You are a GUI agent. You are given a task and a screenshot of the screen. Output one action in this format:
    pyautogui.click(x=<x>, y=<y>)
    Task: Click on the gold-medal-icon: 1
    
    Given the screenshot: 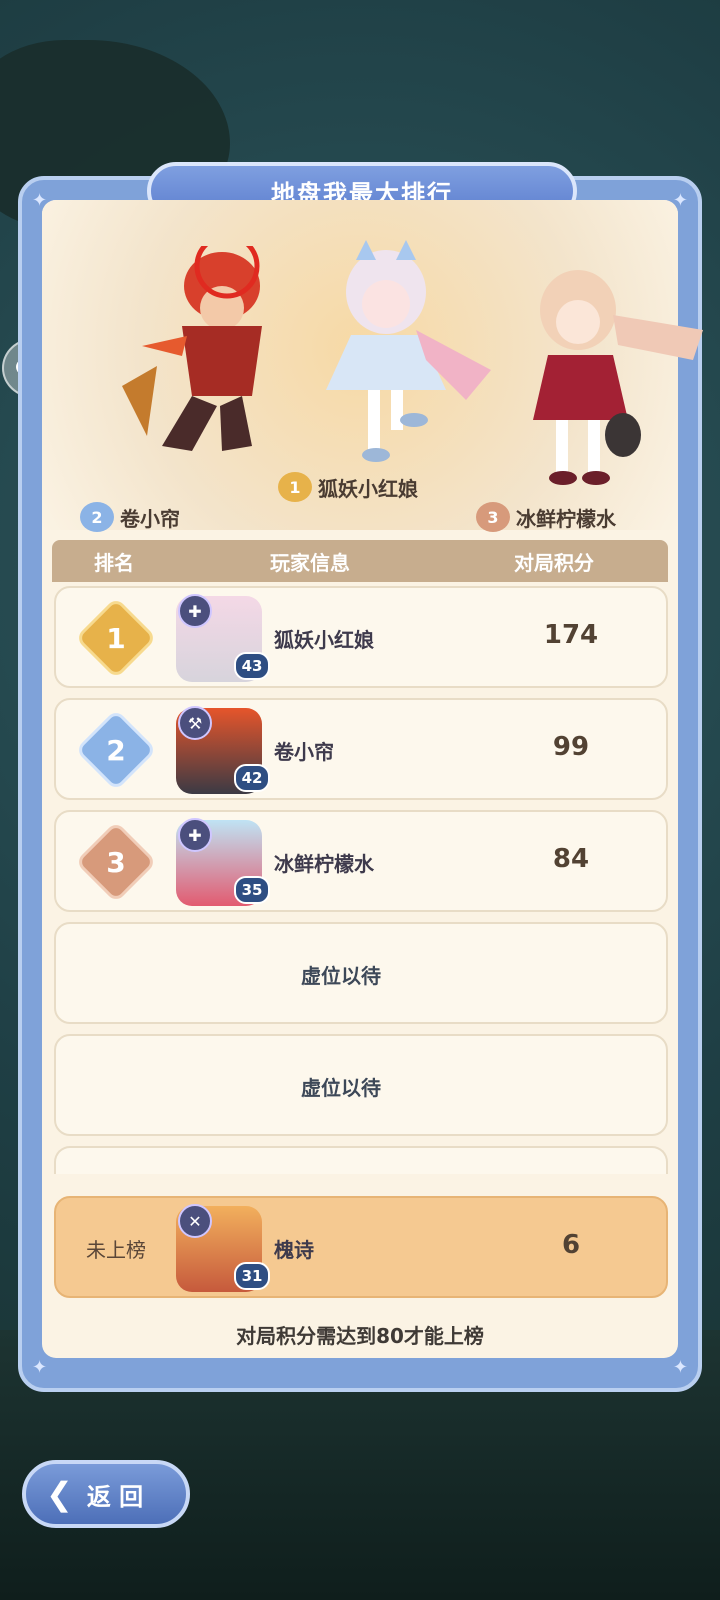 What is the action you would take?
    pyautogui.click(x=295, y=487)
    